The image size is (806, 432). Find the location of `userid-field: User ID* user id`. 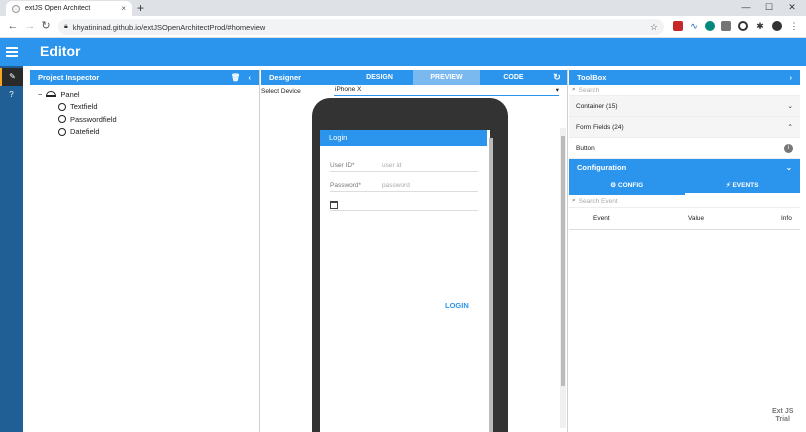

userid-field: User ID* user id is located at coordinates (404, 166).